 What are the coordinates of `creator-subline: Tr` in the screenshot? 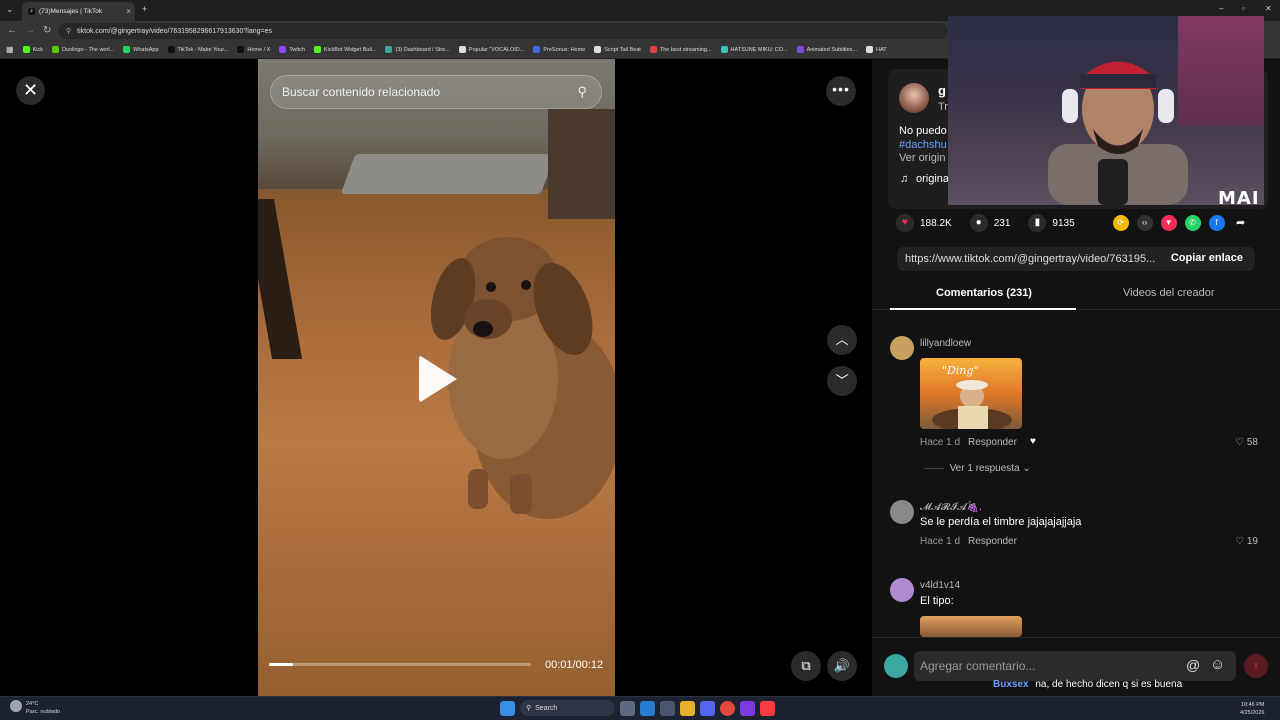 It's located at (943, 107).